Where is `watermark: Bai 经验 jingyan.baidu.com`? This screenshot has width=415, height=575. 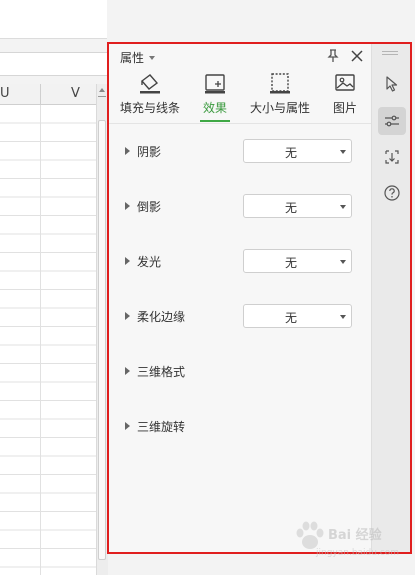
watermark: Bai 经验 jingyan.baidu.com is located at coordinates (344, 542).